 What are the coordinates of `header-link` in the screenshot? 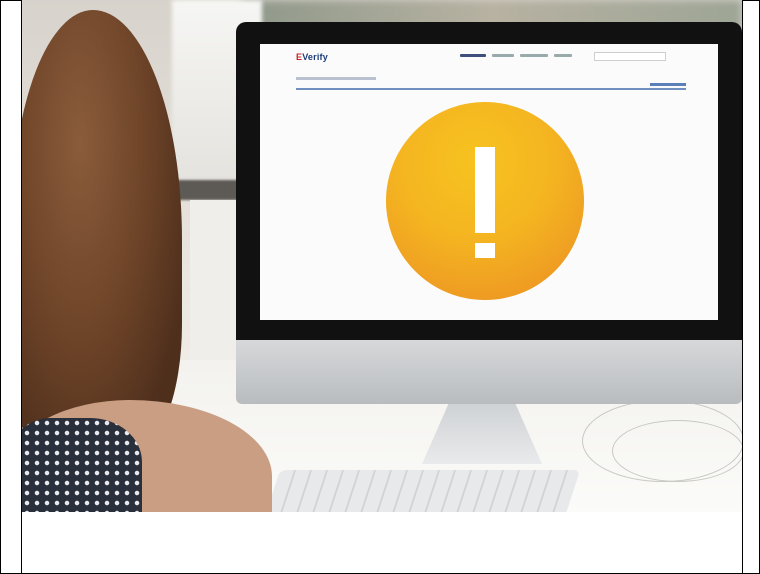 It's located at (668, 84).